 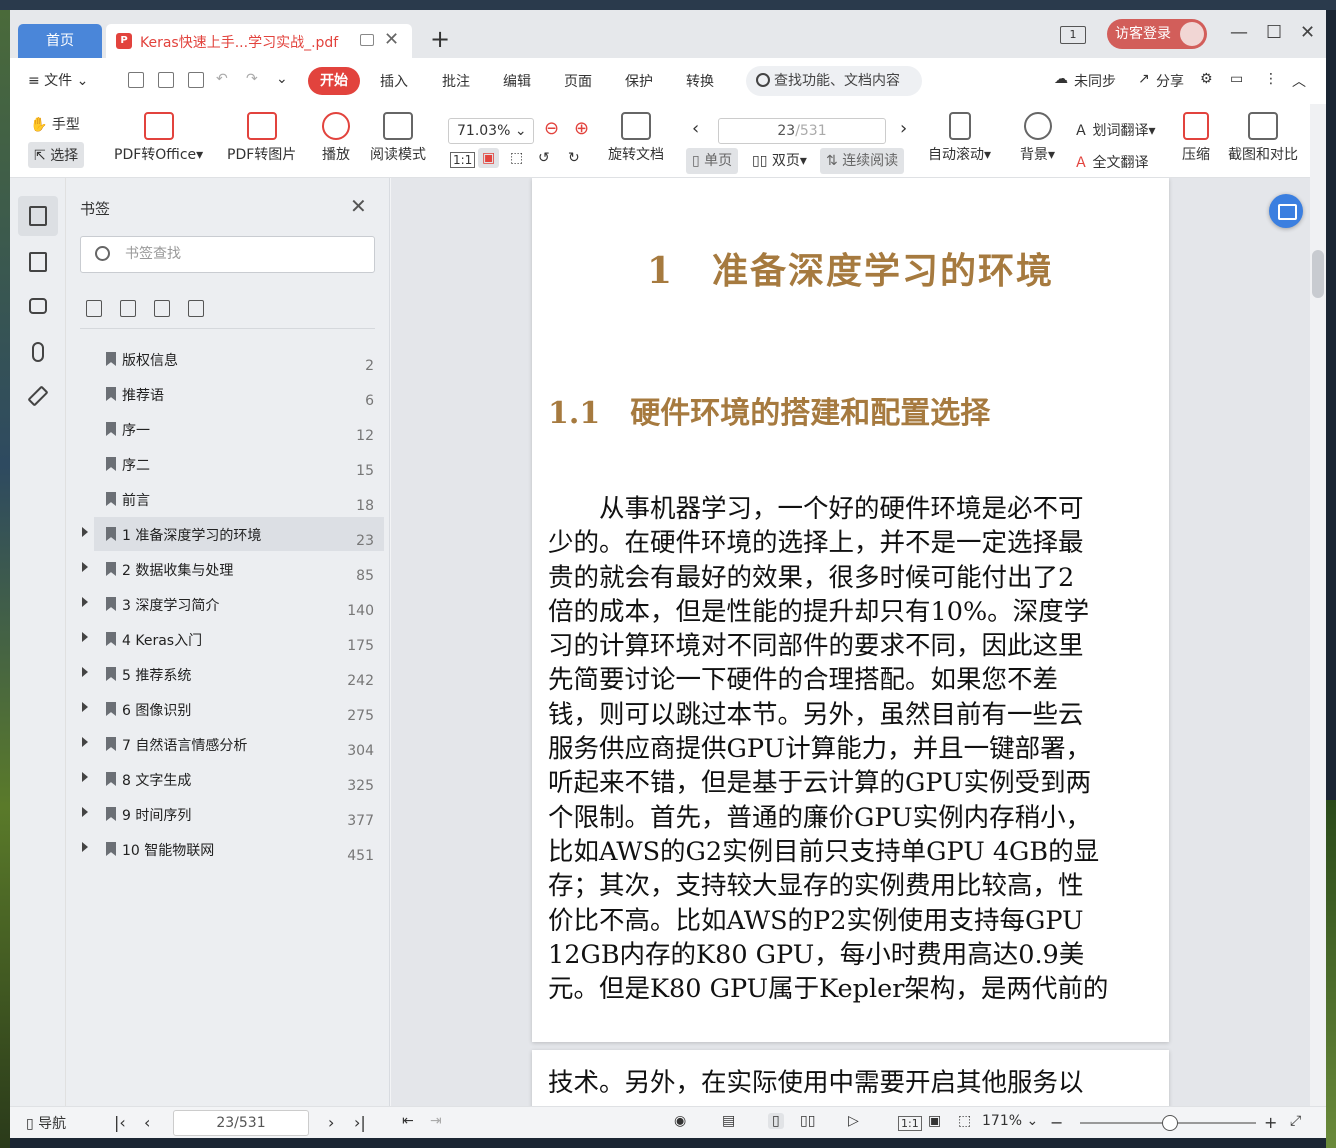 What do you see at coordinates (489, 158) in the screenshot?
I see `fit-page-icon: ▣` at bounding box center [489, 158].